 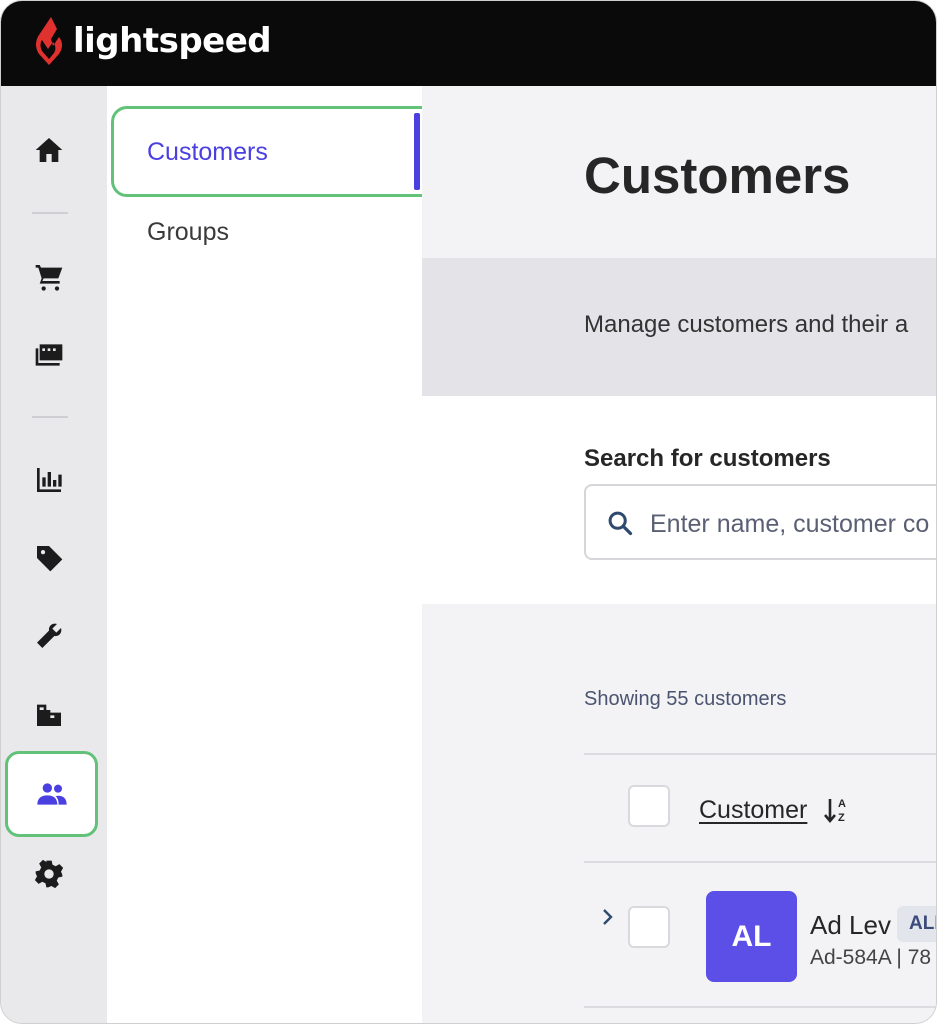 What do you see at coordinates (753, 810) in the screenshot?
I see `column-header-customer: Customer` at bounding box center [753, 810].